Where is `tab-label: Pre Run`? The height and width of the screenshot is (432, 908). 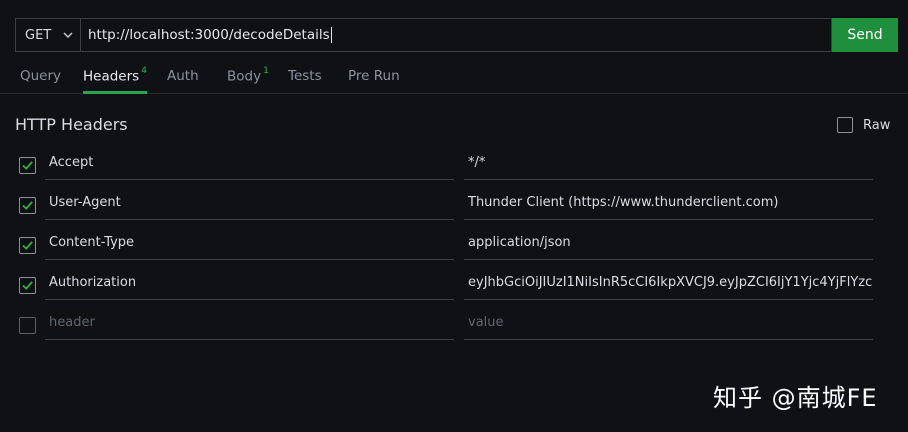 tab-label: Pre Run is located at coordinates (374, 76).